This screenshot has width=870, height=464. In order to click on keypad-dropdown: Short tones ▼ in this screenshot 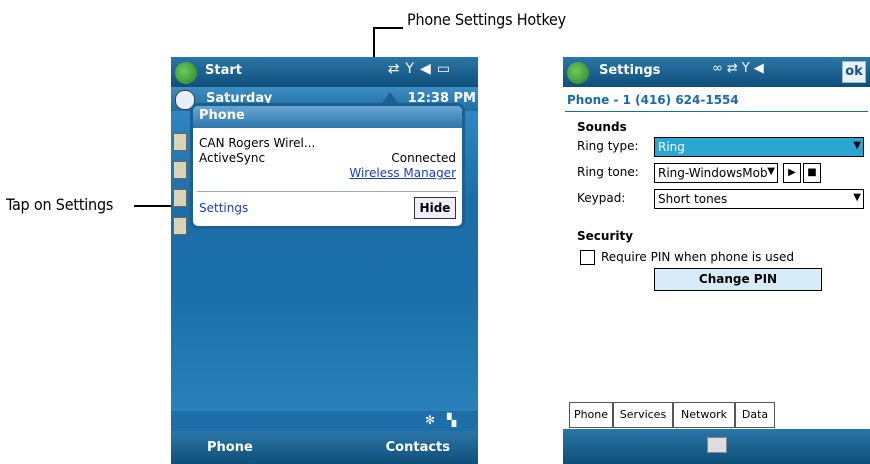, I will do `click(759, 199)`.